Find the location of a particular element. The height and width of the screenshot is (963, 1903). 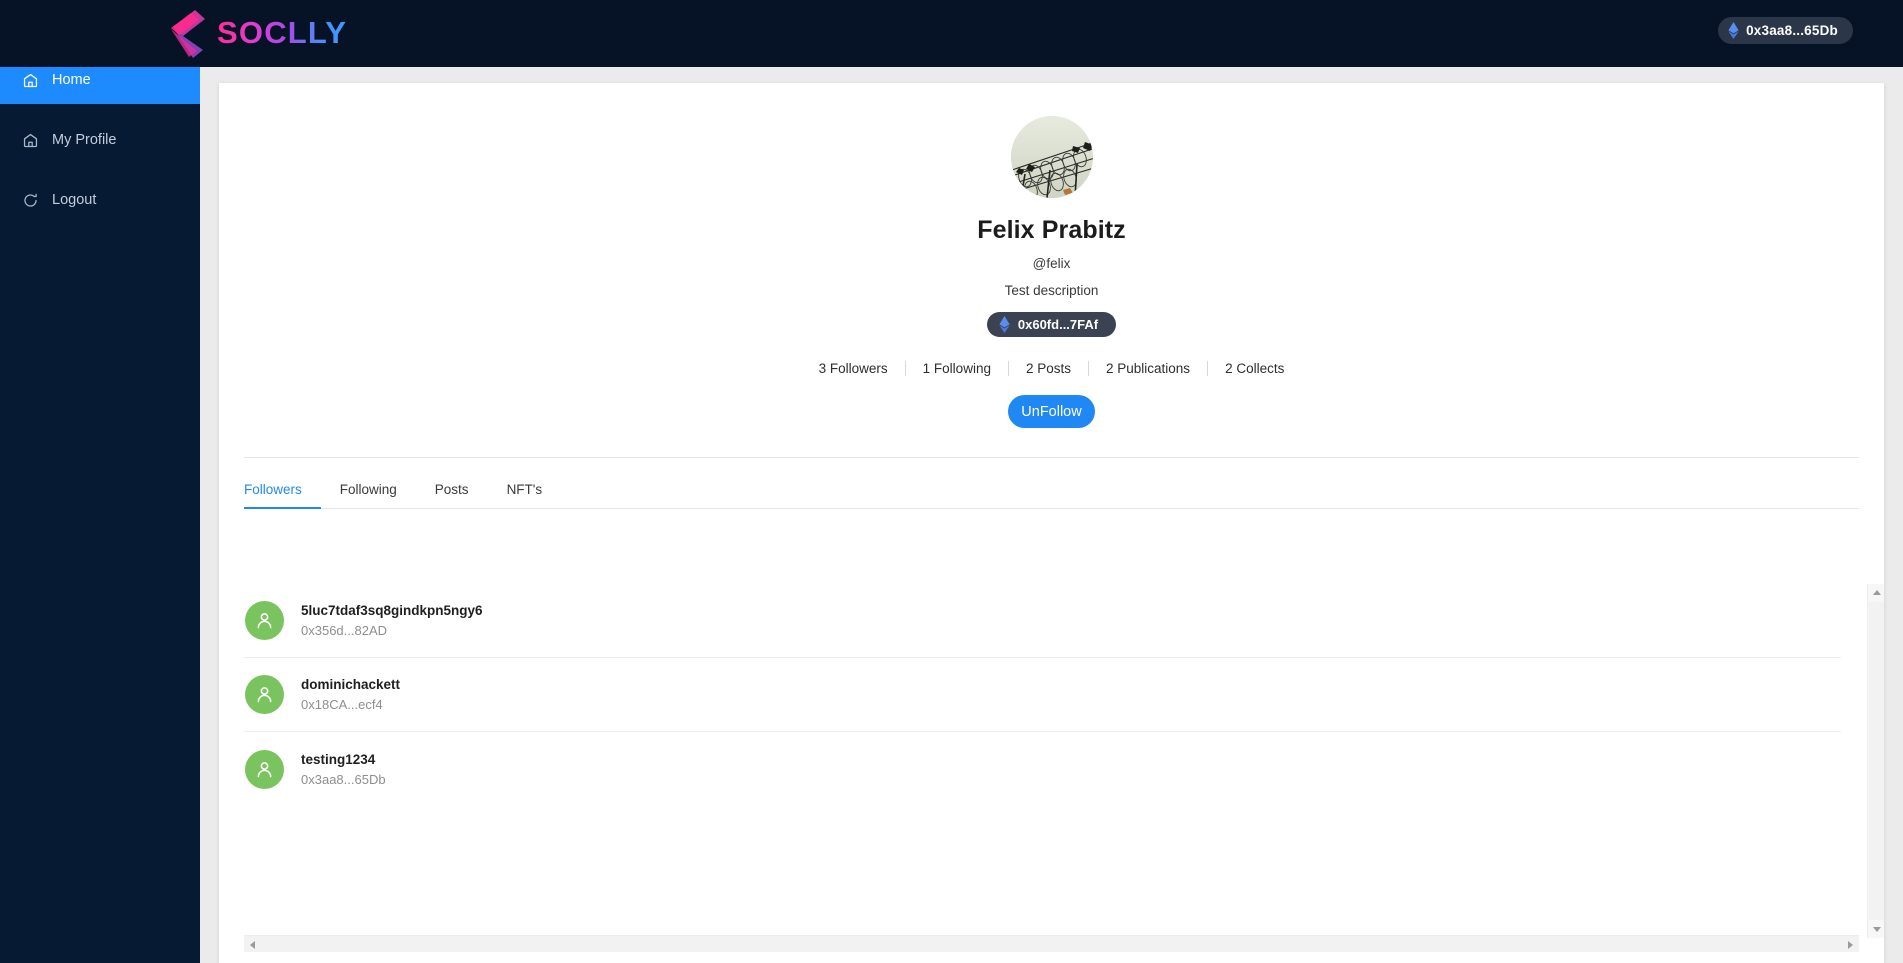

unfollow-button: UnFollow is located at coordinates (1051, 411).